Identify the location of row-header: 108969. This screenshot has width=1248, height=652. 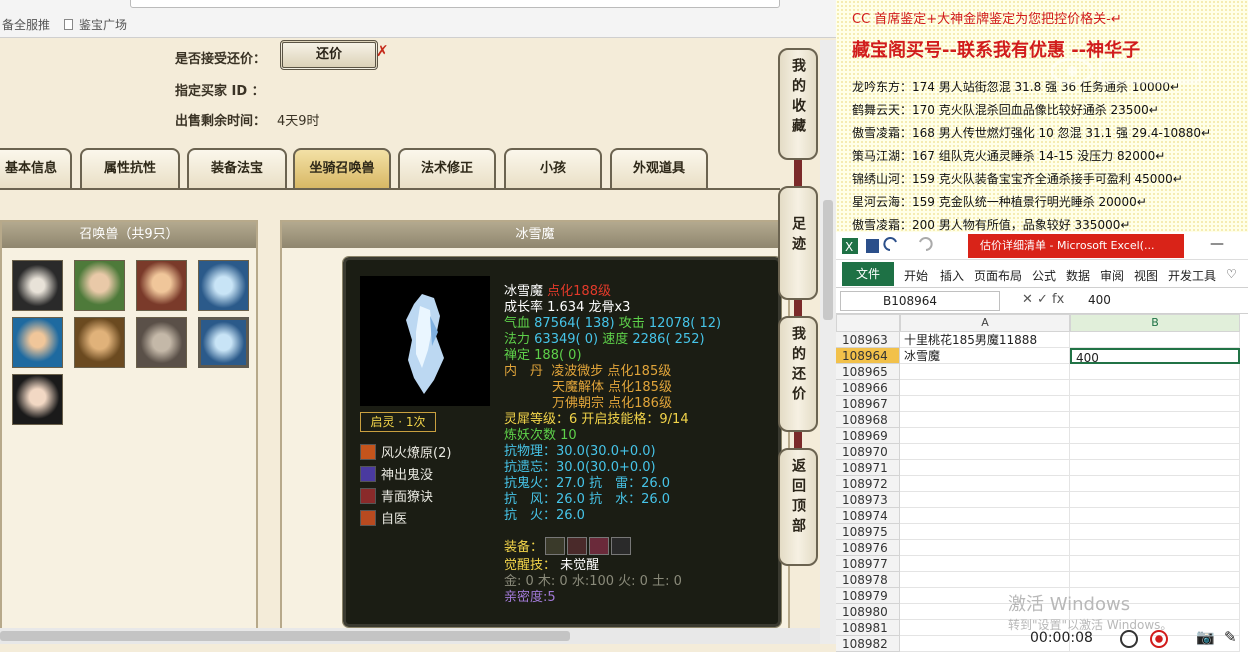
(868, 436).